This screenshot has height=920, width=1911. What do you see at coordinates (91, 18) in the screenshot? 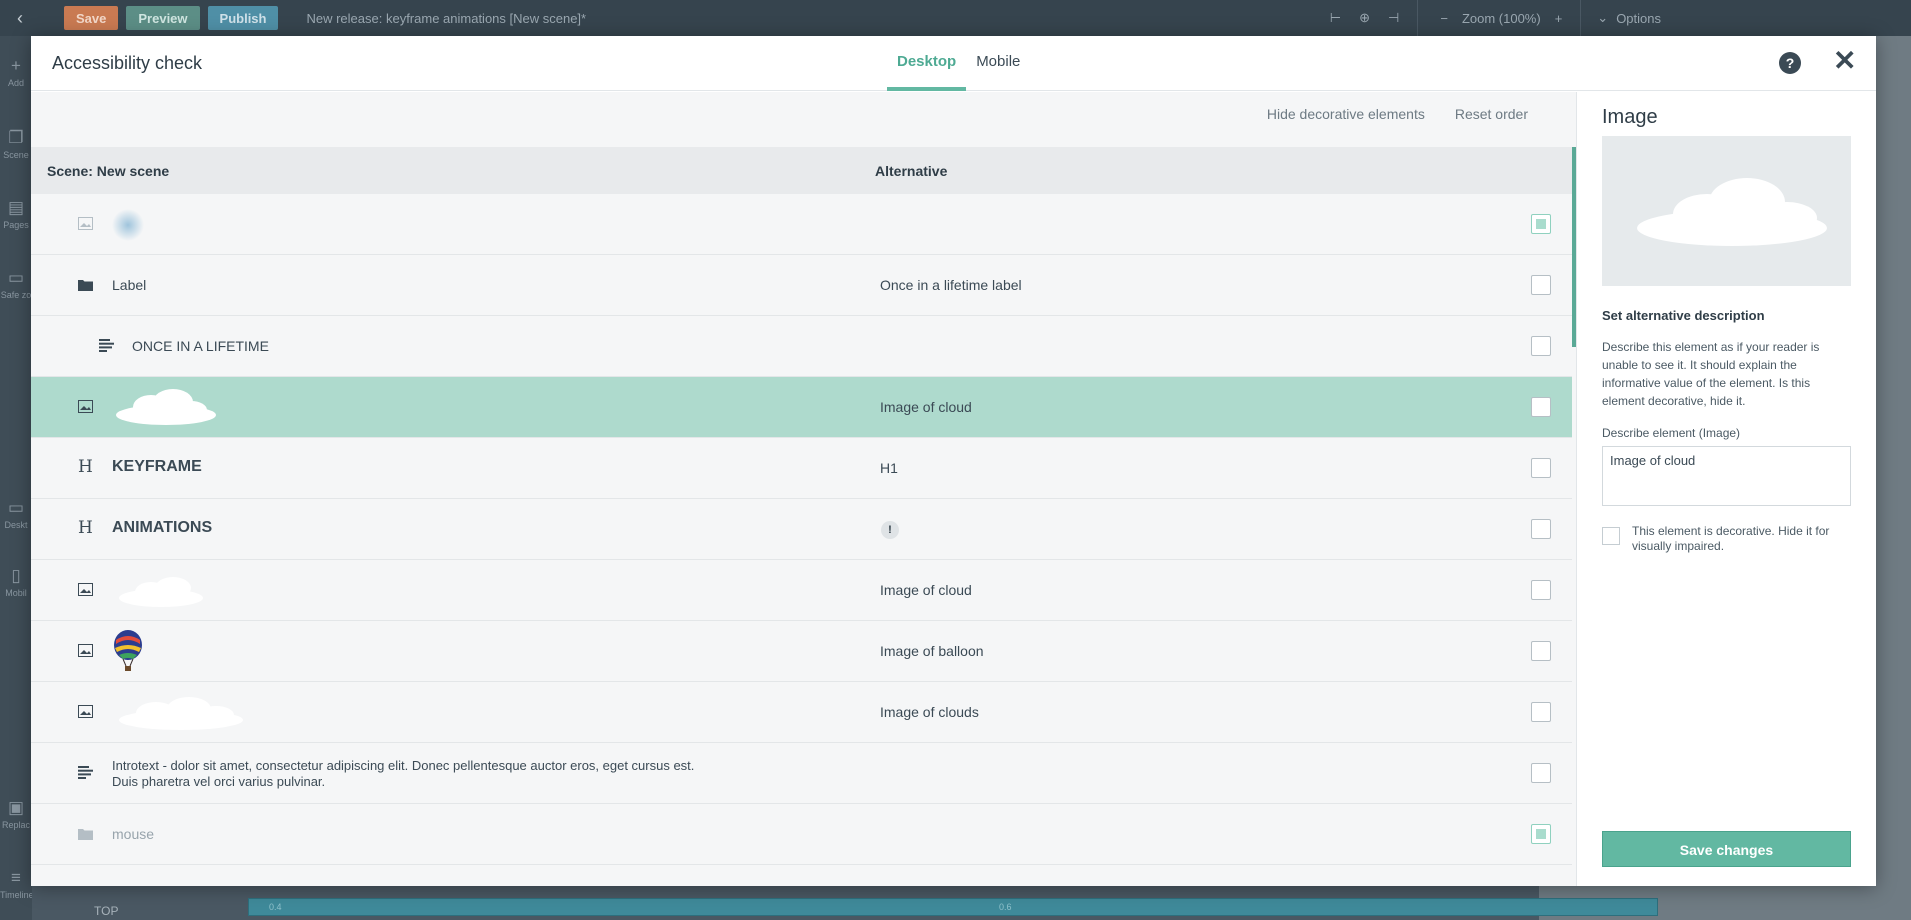
I see `topbar-save-button: Save` at bounding box center [91, 18].